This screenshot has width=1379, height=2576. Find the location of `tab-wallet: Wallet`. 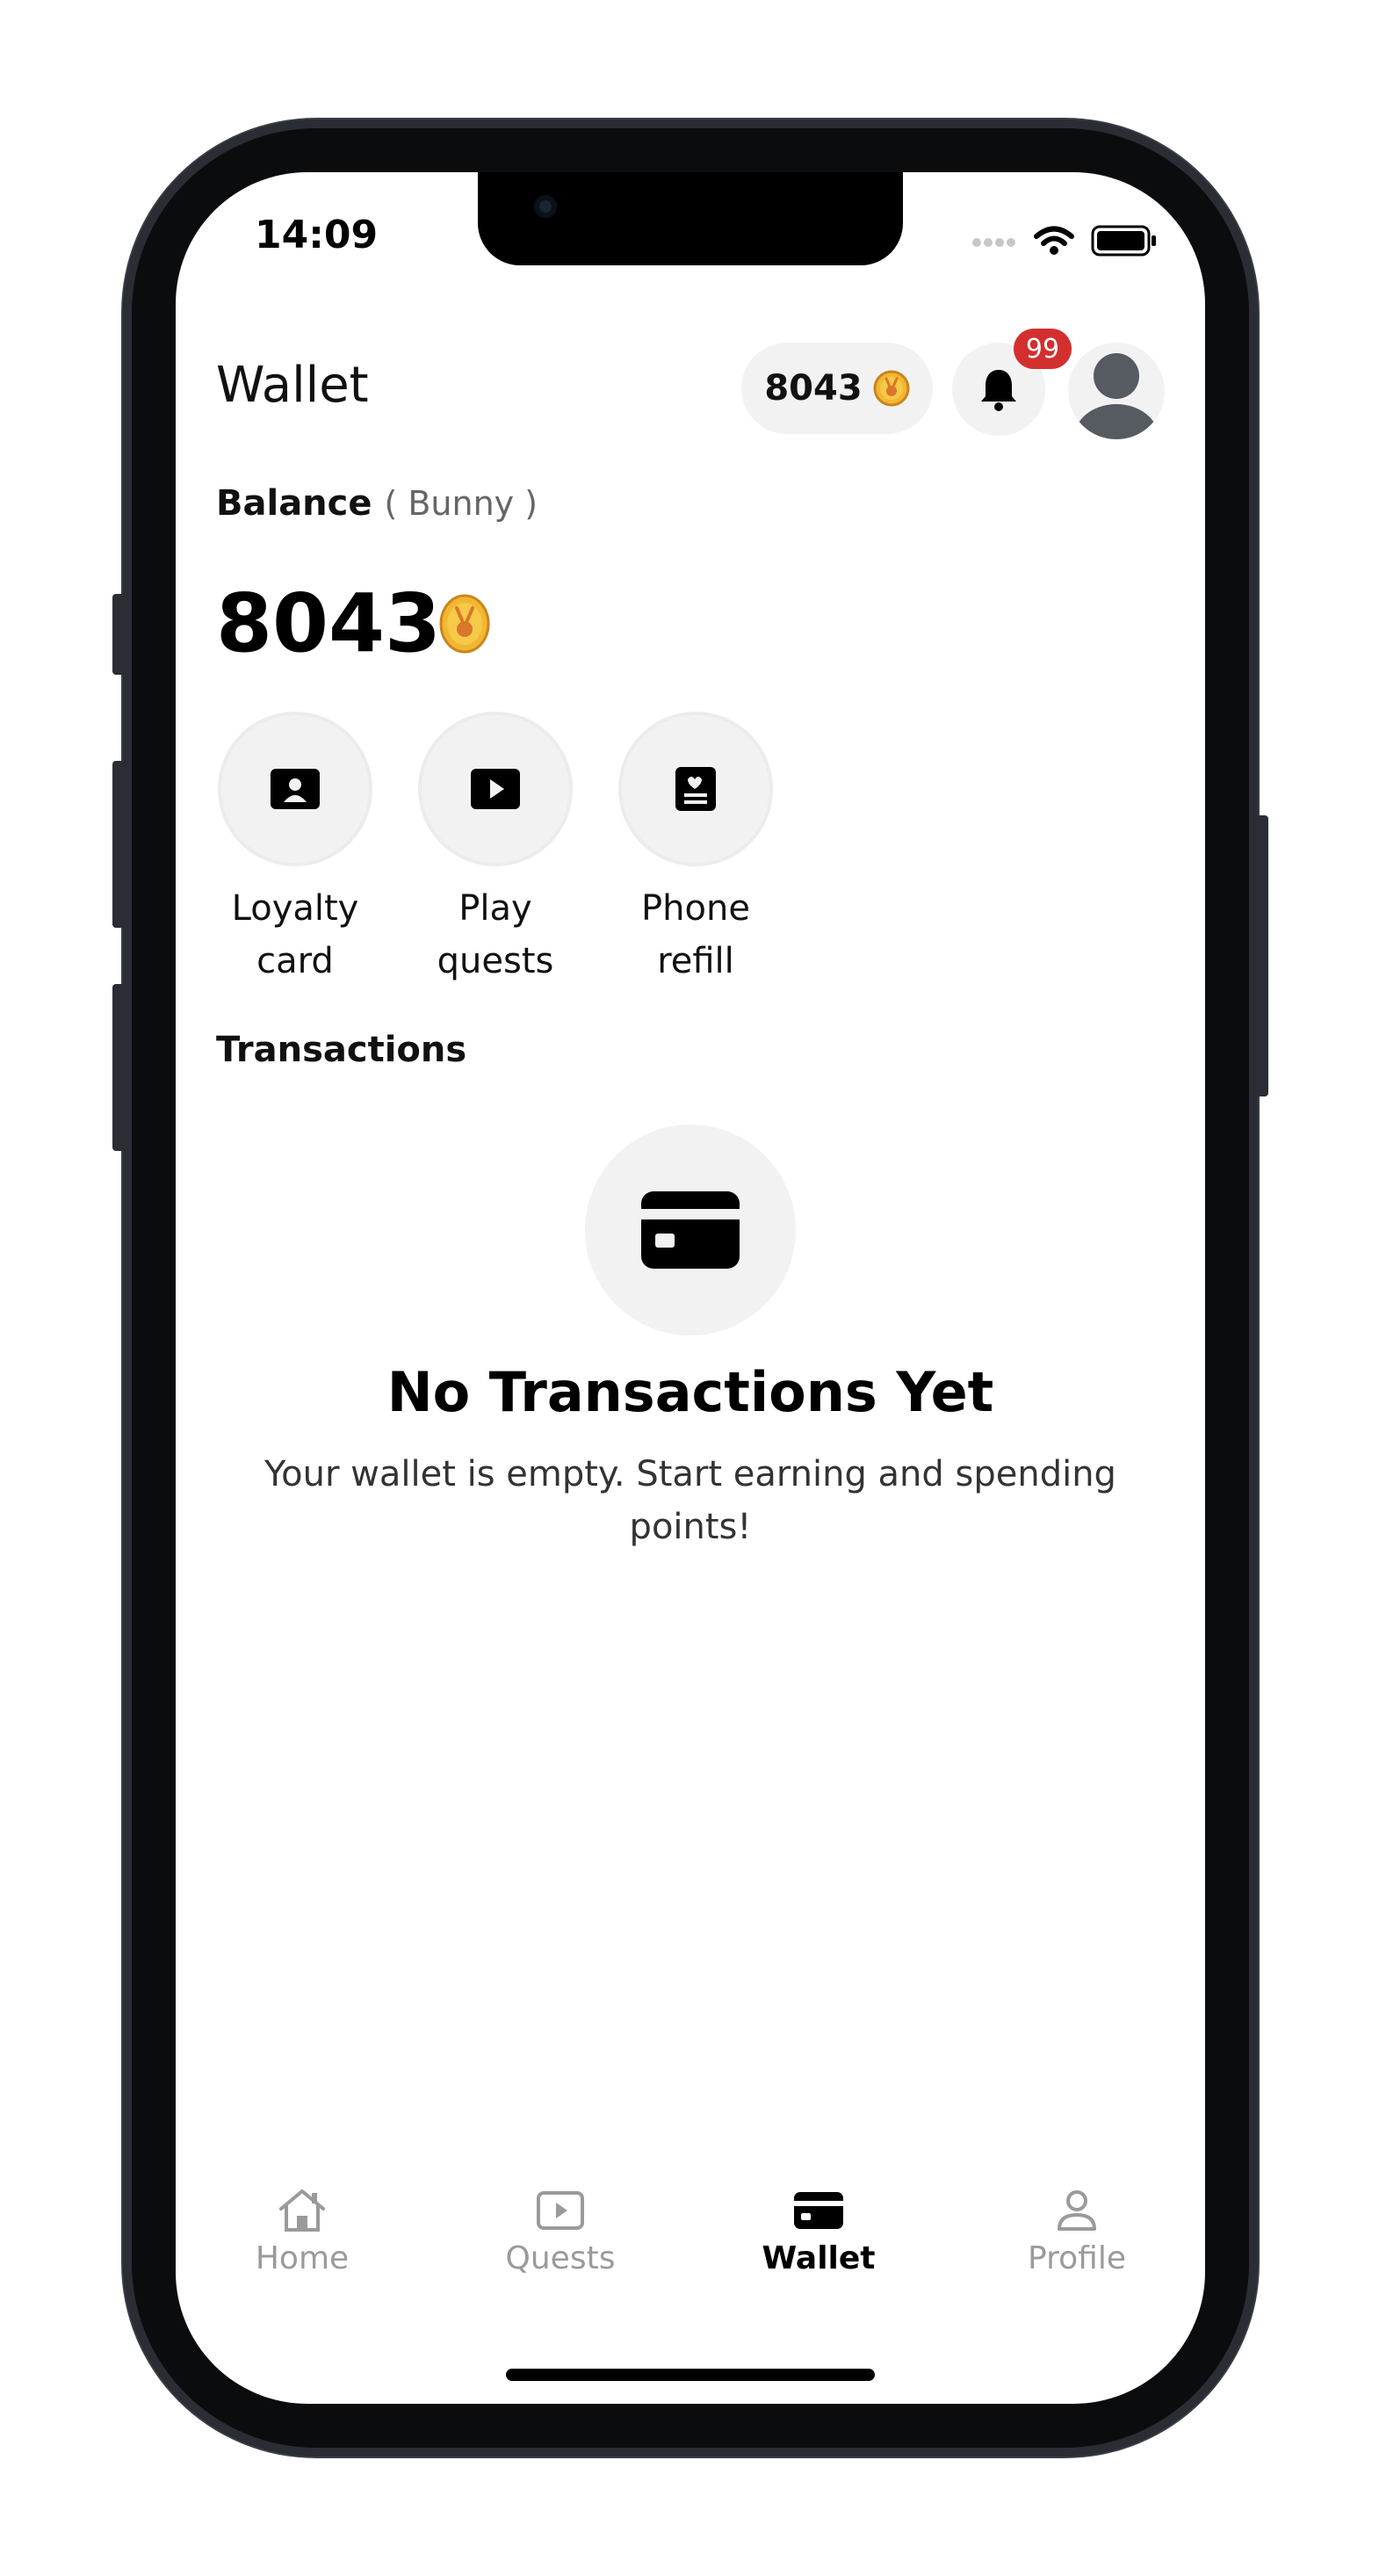

tab-wallet: Wallet is located at coordinates (818, 2230).